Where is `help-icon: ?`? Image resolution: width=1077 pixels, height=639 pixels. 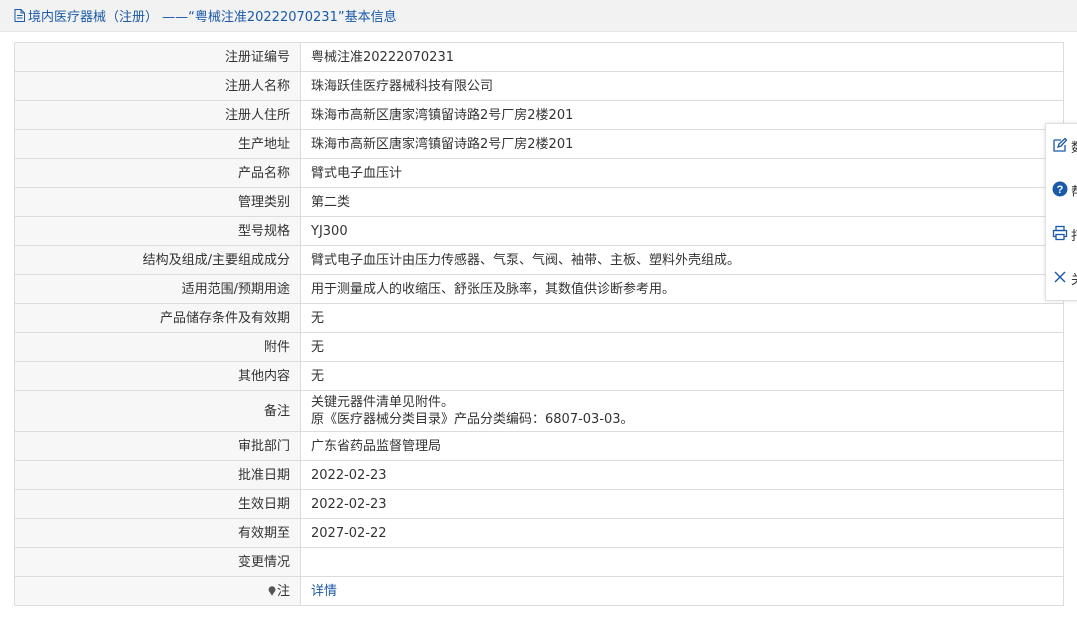
help-icon: ? is located at coordinates (1060, 189).